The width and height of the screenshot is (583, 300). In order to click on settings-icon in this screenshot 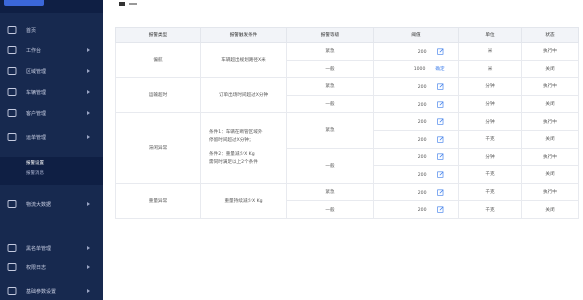, I will do `click(12, 291)`.